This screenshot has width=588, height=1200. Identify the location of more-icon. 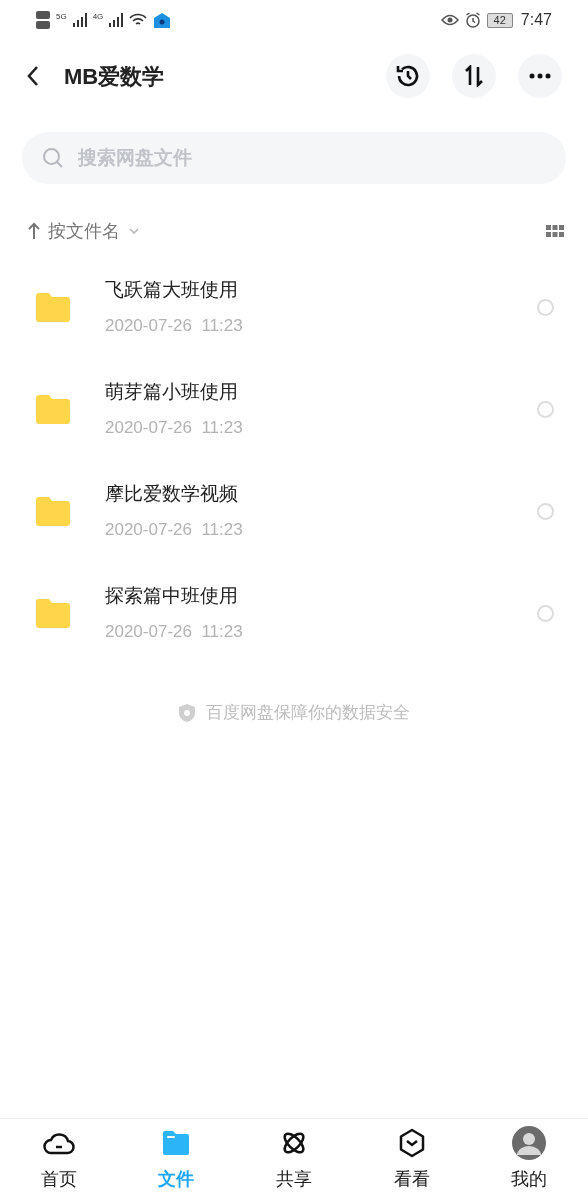
(540, 76).